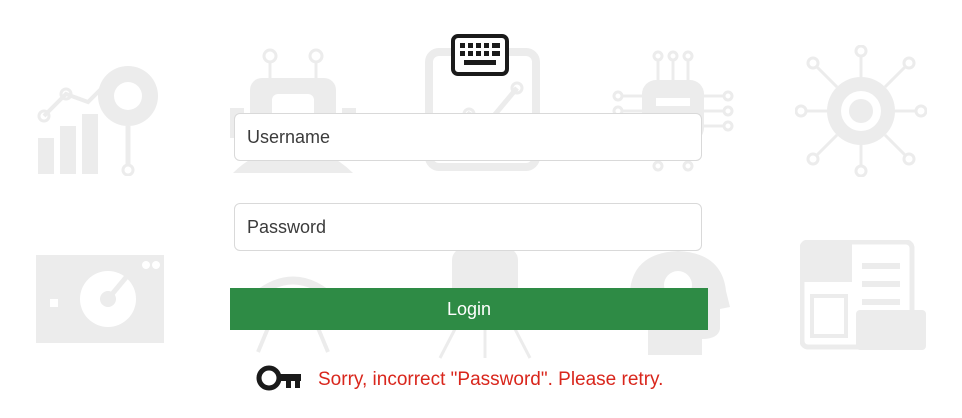 The image size is (962, 418). I want to click on password-input, so click(468, 227).